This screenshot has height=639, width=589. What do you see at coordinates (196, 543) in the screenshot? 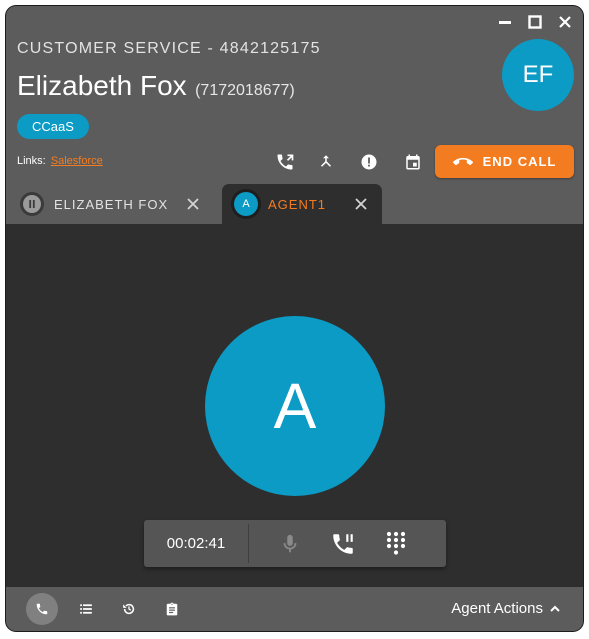
I see `call-timer: 00:02:41` at bounding box center [196, 543].